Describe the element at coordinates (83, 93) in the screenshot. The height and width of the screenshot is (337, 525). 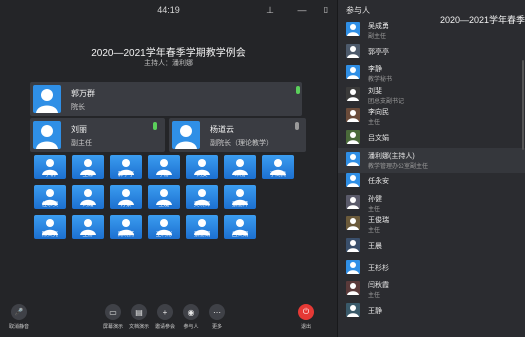
I see `speaker-name: 郭万群` at that location.